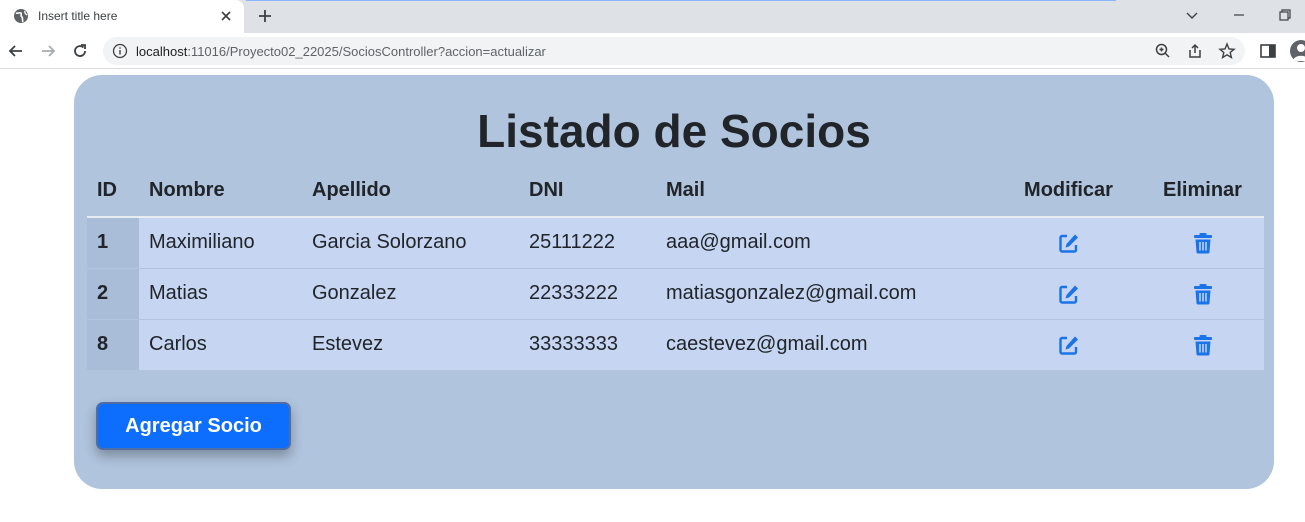  I want to click on restore-icon, so click(1285, 15).